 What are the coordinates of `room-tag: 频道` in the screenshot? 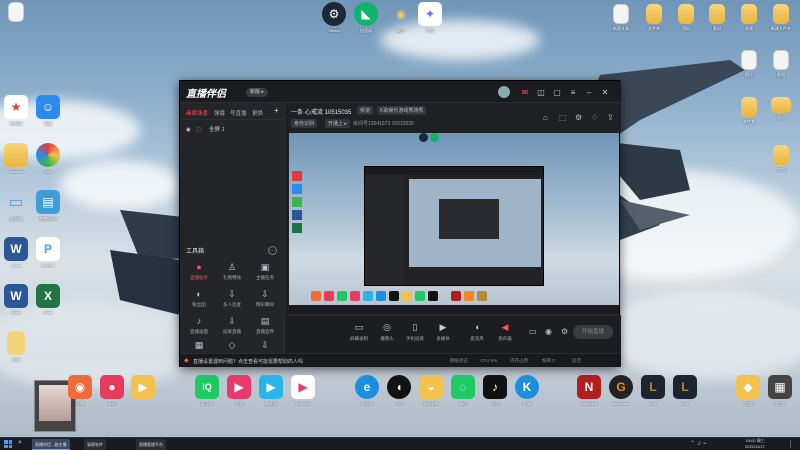 It's located at (365, 110).